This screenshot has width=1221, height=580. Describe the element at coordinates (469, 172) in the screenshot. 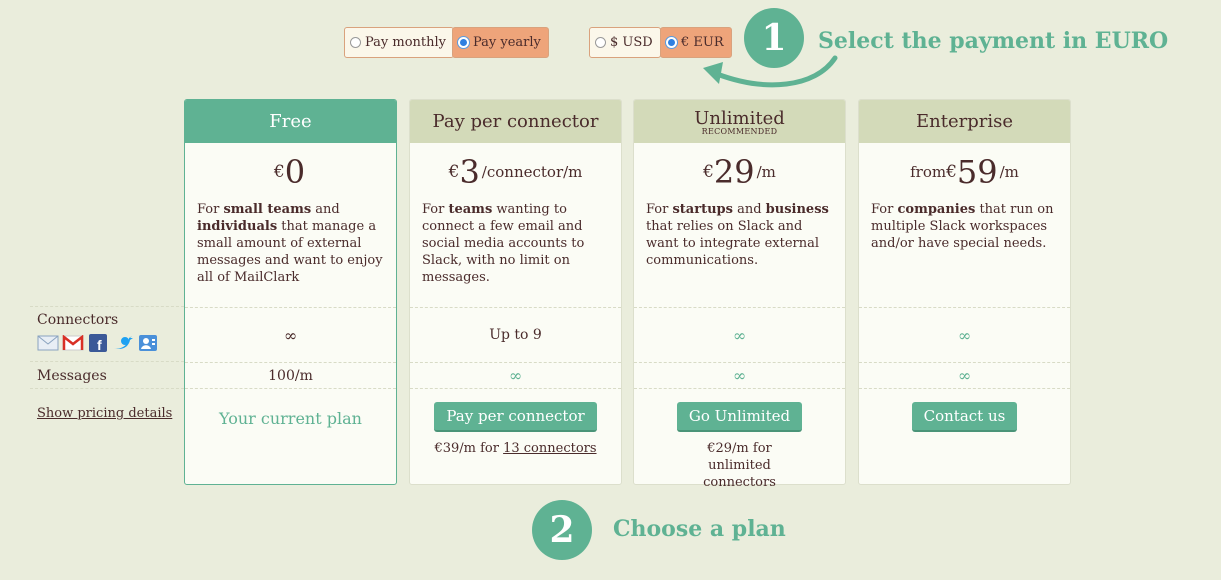

I see `price-amount: 3` at that location.